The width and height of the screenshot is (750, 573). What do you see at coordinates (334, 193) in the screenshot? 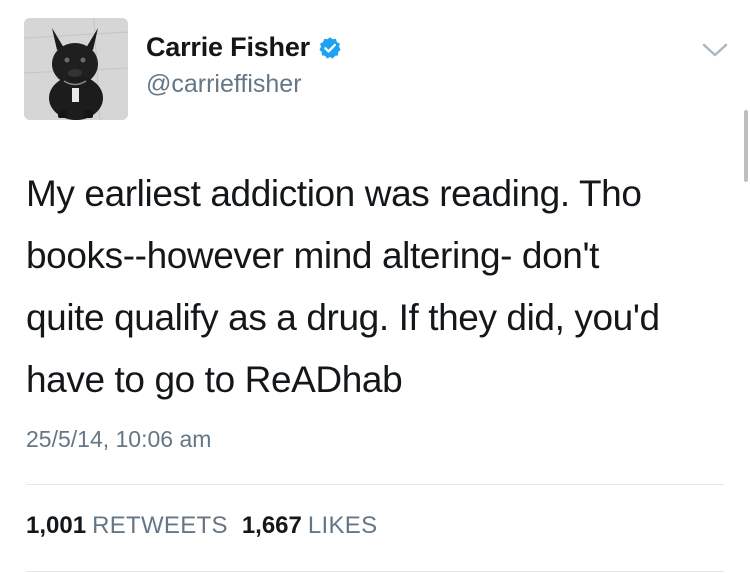
I see `tweet-text-line: My earliest addiction was reading. Tho` at bounding box center [334, 193].